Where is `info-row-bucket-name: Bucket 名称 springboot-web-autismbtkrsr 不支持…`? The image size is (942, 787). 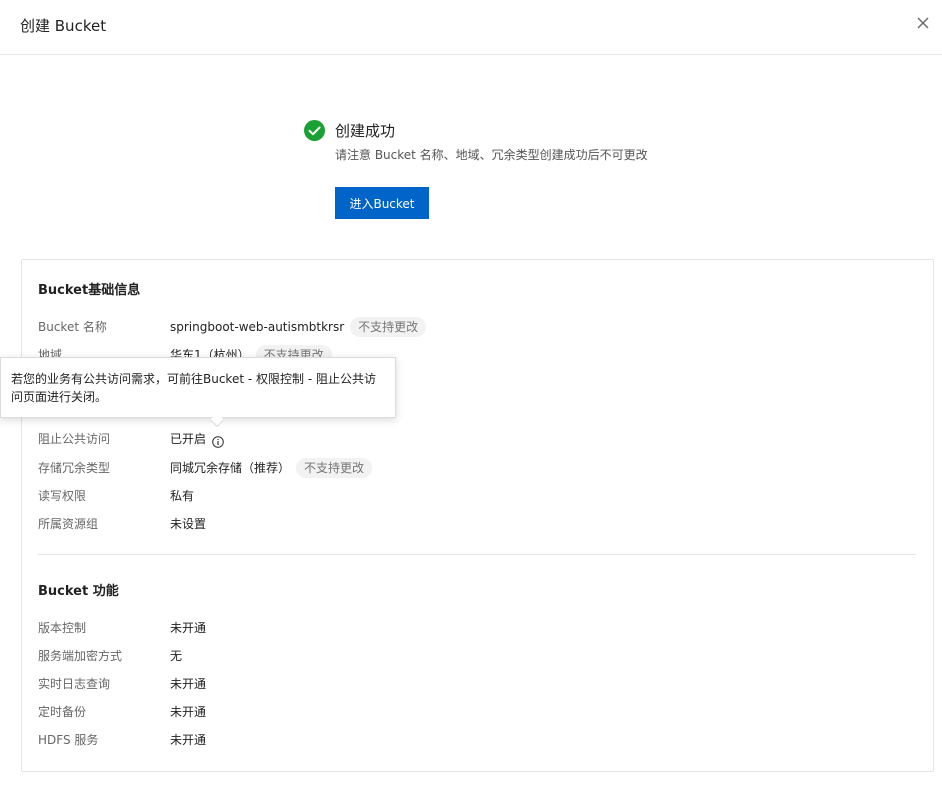
info-row-bucket-name: Bucket 名称 springboot-web-autismbtkrsr 不支持… is located at coordinates (478, 327).